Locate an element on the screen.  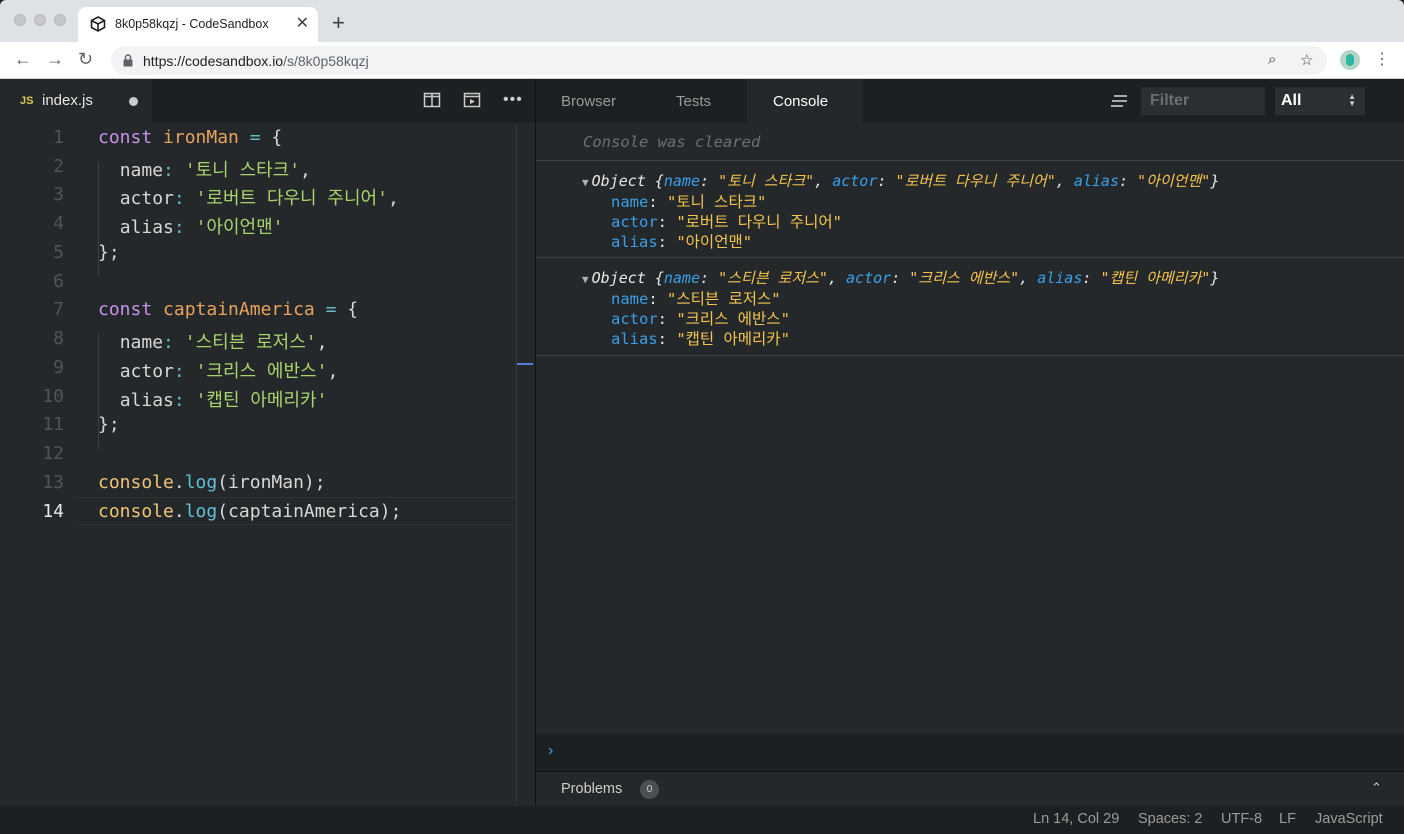
console-filter-input is located at coordinates (1203, 101).